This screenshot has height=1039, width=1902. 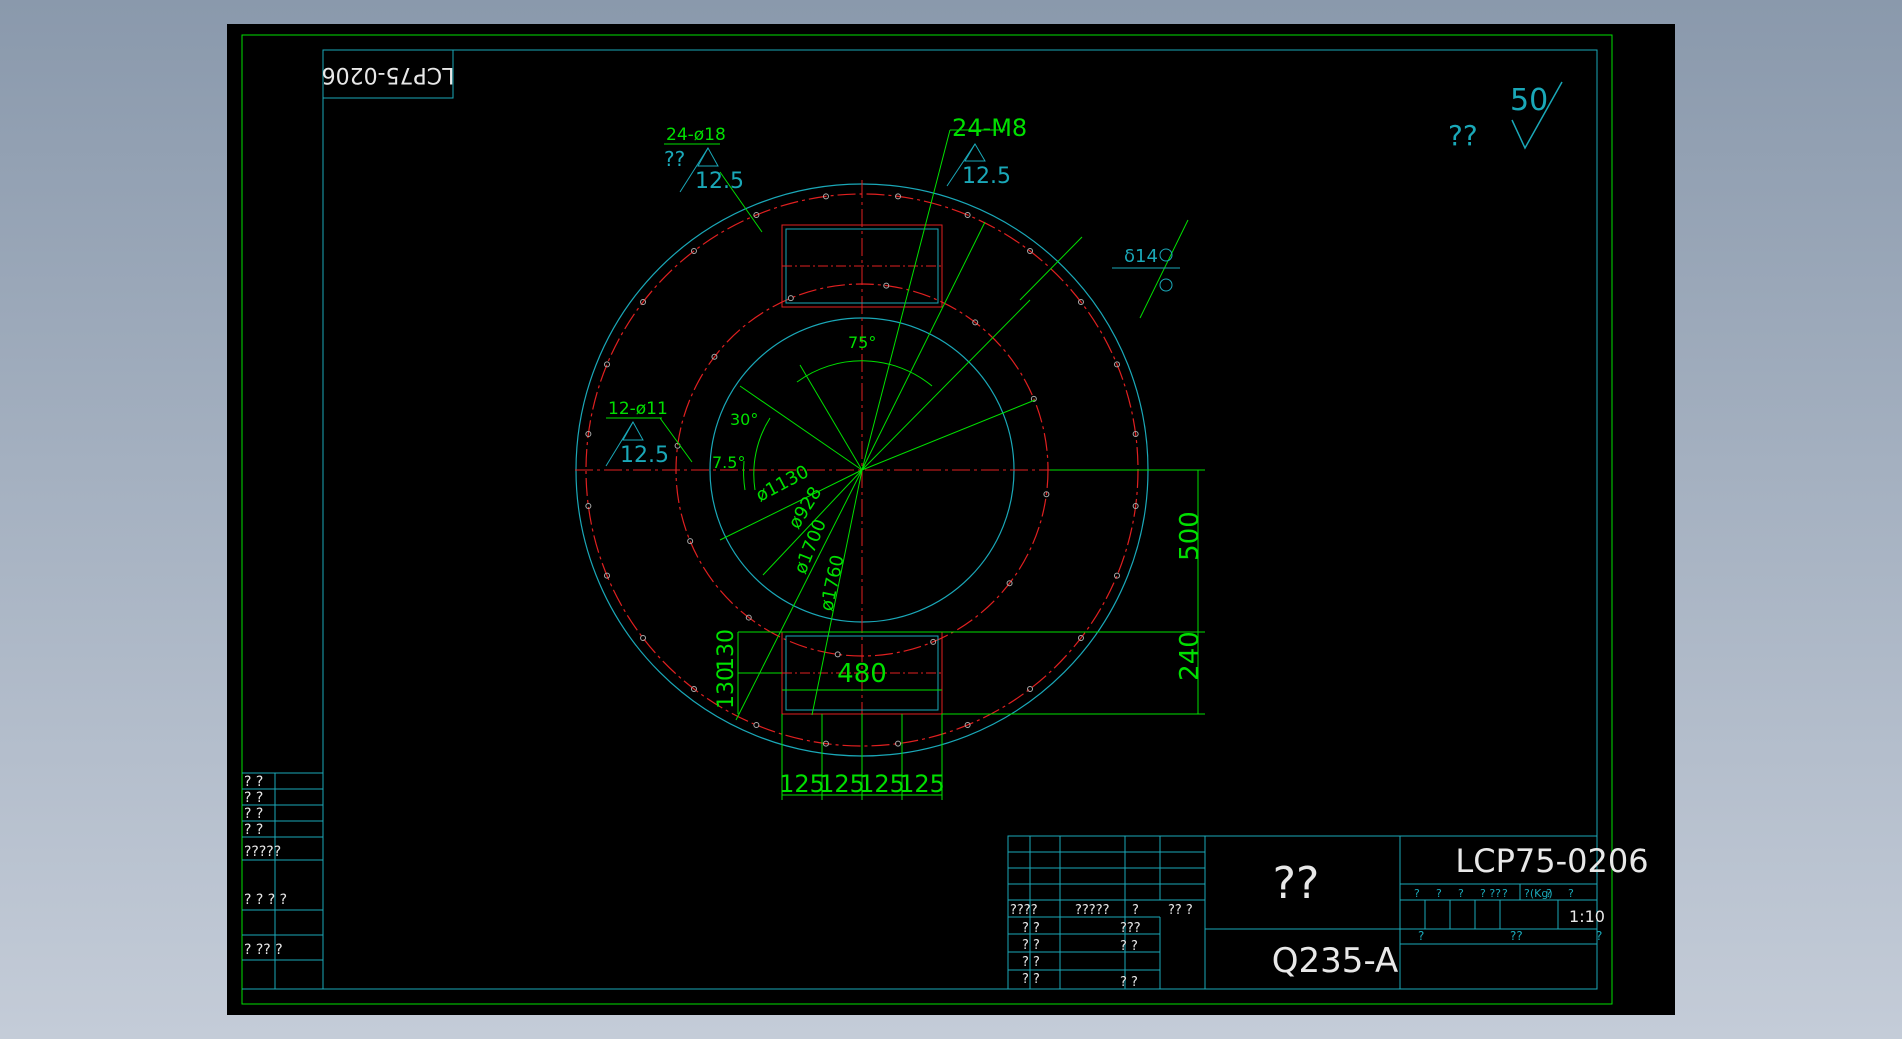 I want to click on holes-top-ra: 12.5, so click(x=719, y=181).